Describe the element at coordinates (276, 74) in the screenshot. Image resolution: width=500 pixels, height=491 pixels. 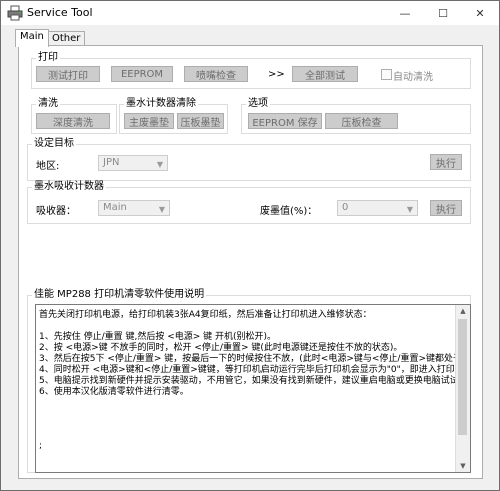
I see `arrows-label: >>` at that location.